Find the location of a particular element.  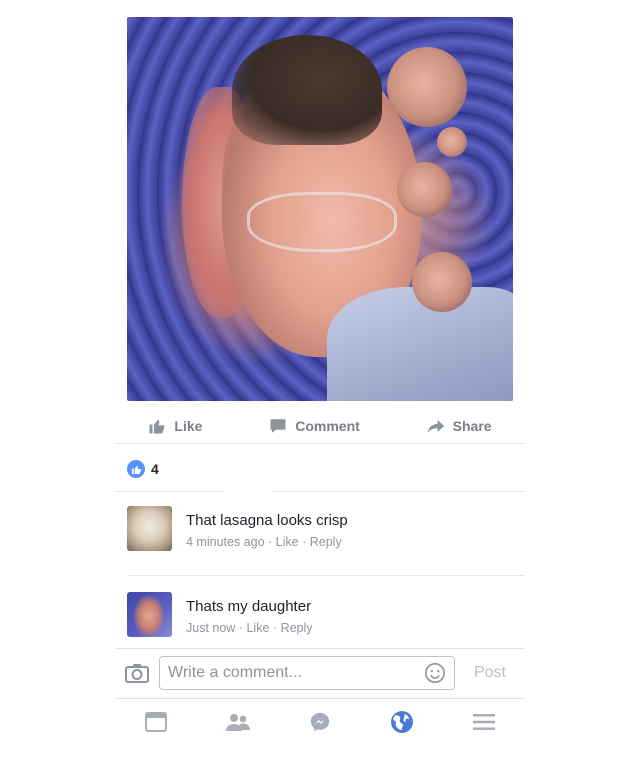

share-button: Share is located at coordinates (459, 426).